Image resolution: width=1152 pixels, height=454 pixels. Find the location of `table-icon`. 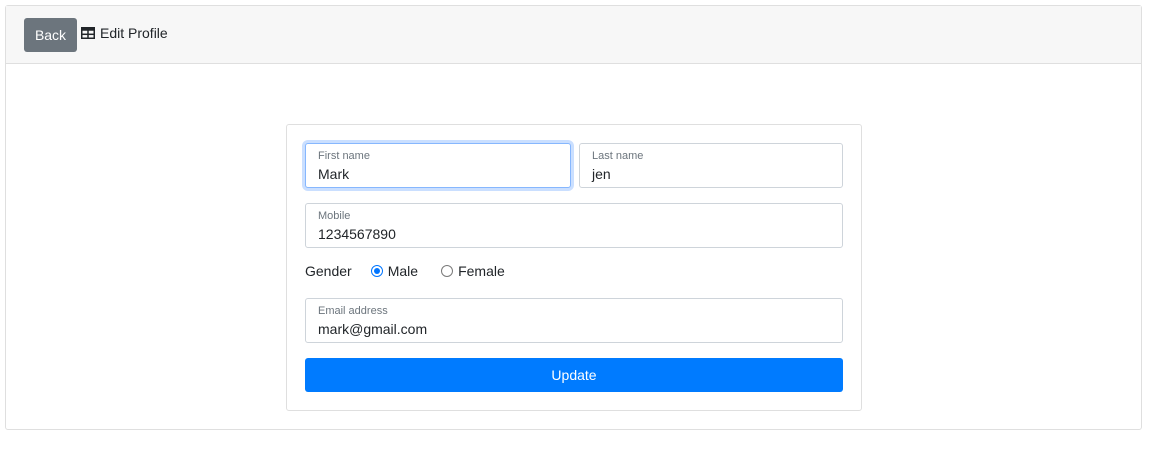

table-icon is located at coordinates (88, 33).